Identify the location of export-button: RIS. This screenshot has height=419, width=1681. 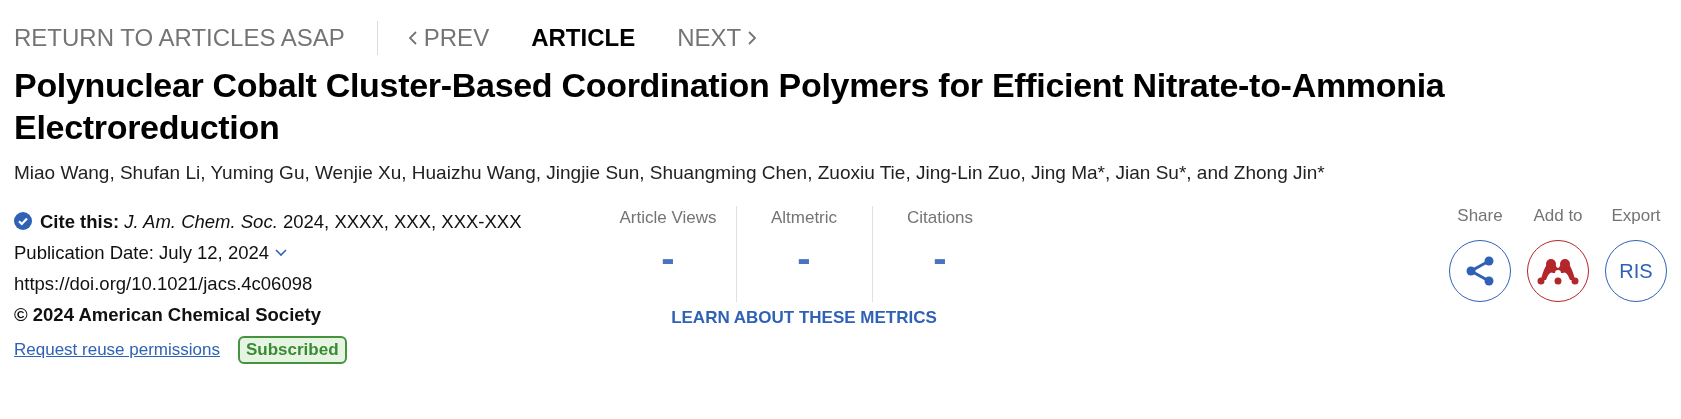
(1636, 271).